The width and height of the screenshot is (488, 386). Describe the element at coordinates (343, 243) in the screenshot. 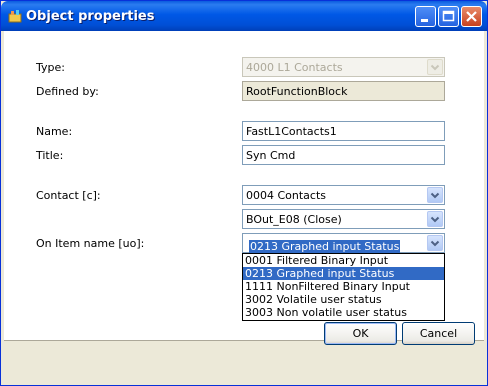

I see `on-item-dropdown: 0213 Graphed input Status` at that location.